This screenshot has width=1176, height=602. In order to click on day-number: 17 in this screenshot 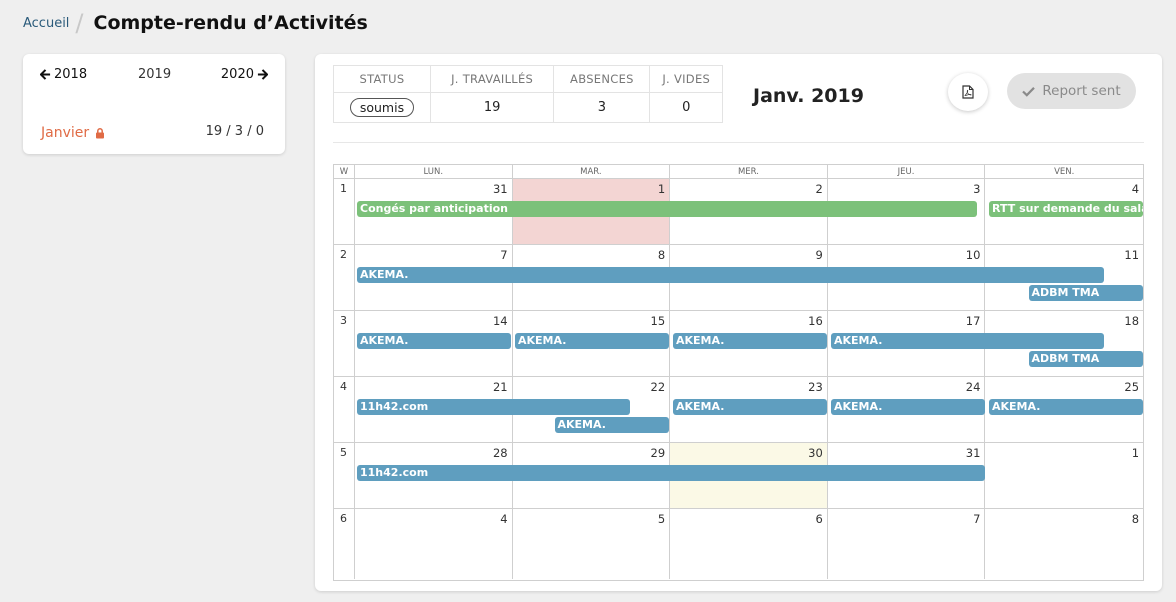, I will do `click(973, 321)`.